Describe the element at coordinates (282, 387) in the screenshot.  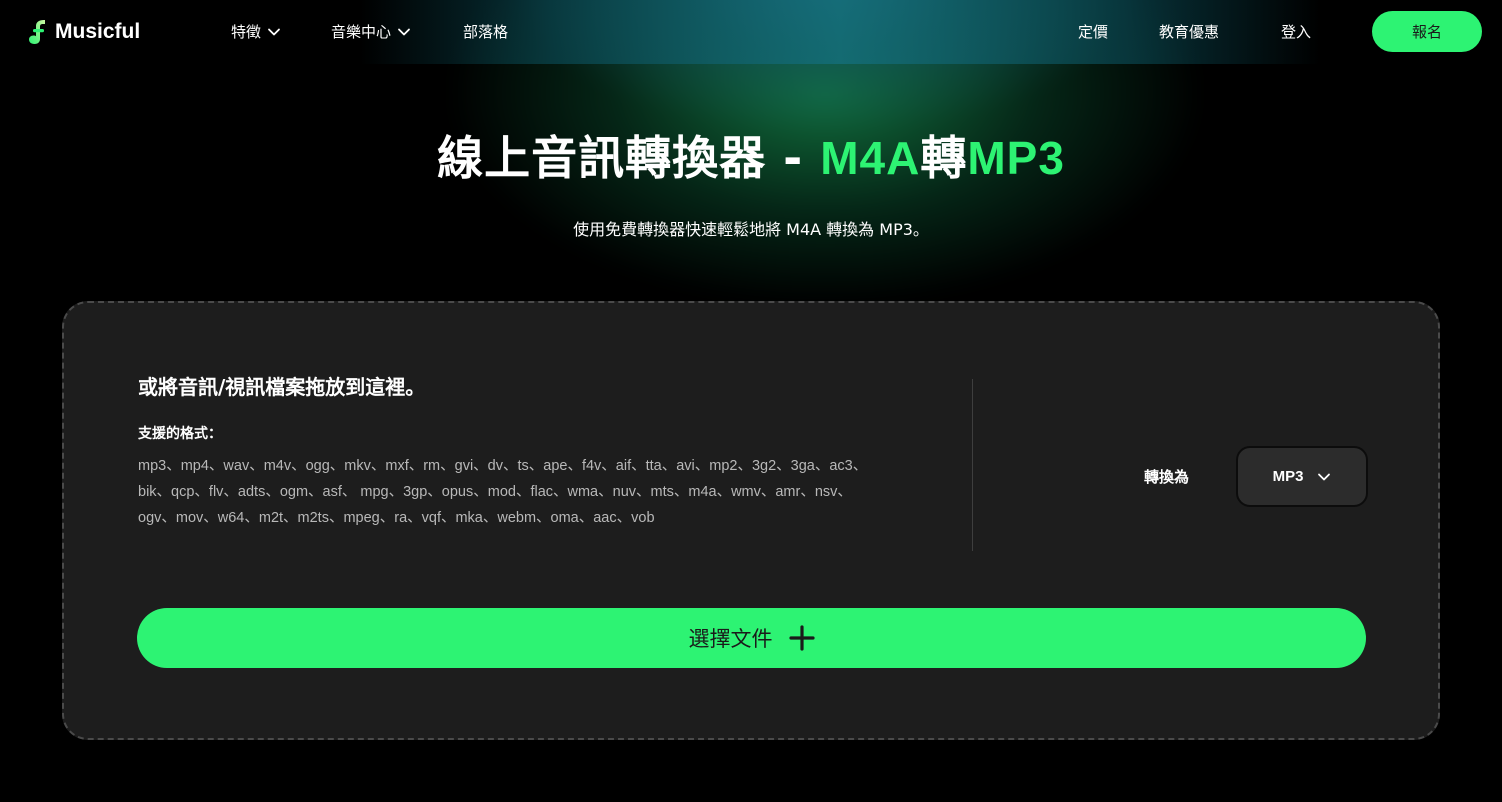
I see `drop-zone-title: 或將音訊/視訊檔案拖放到這裡。` at that location.